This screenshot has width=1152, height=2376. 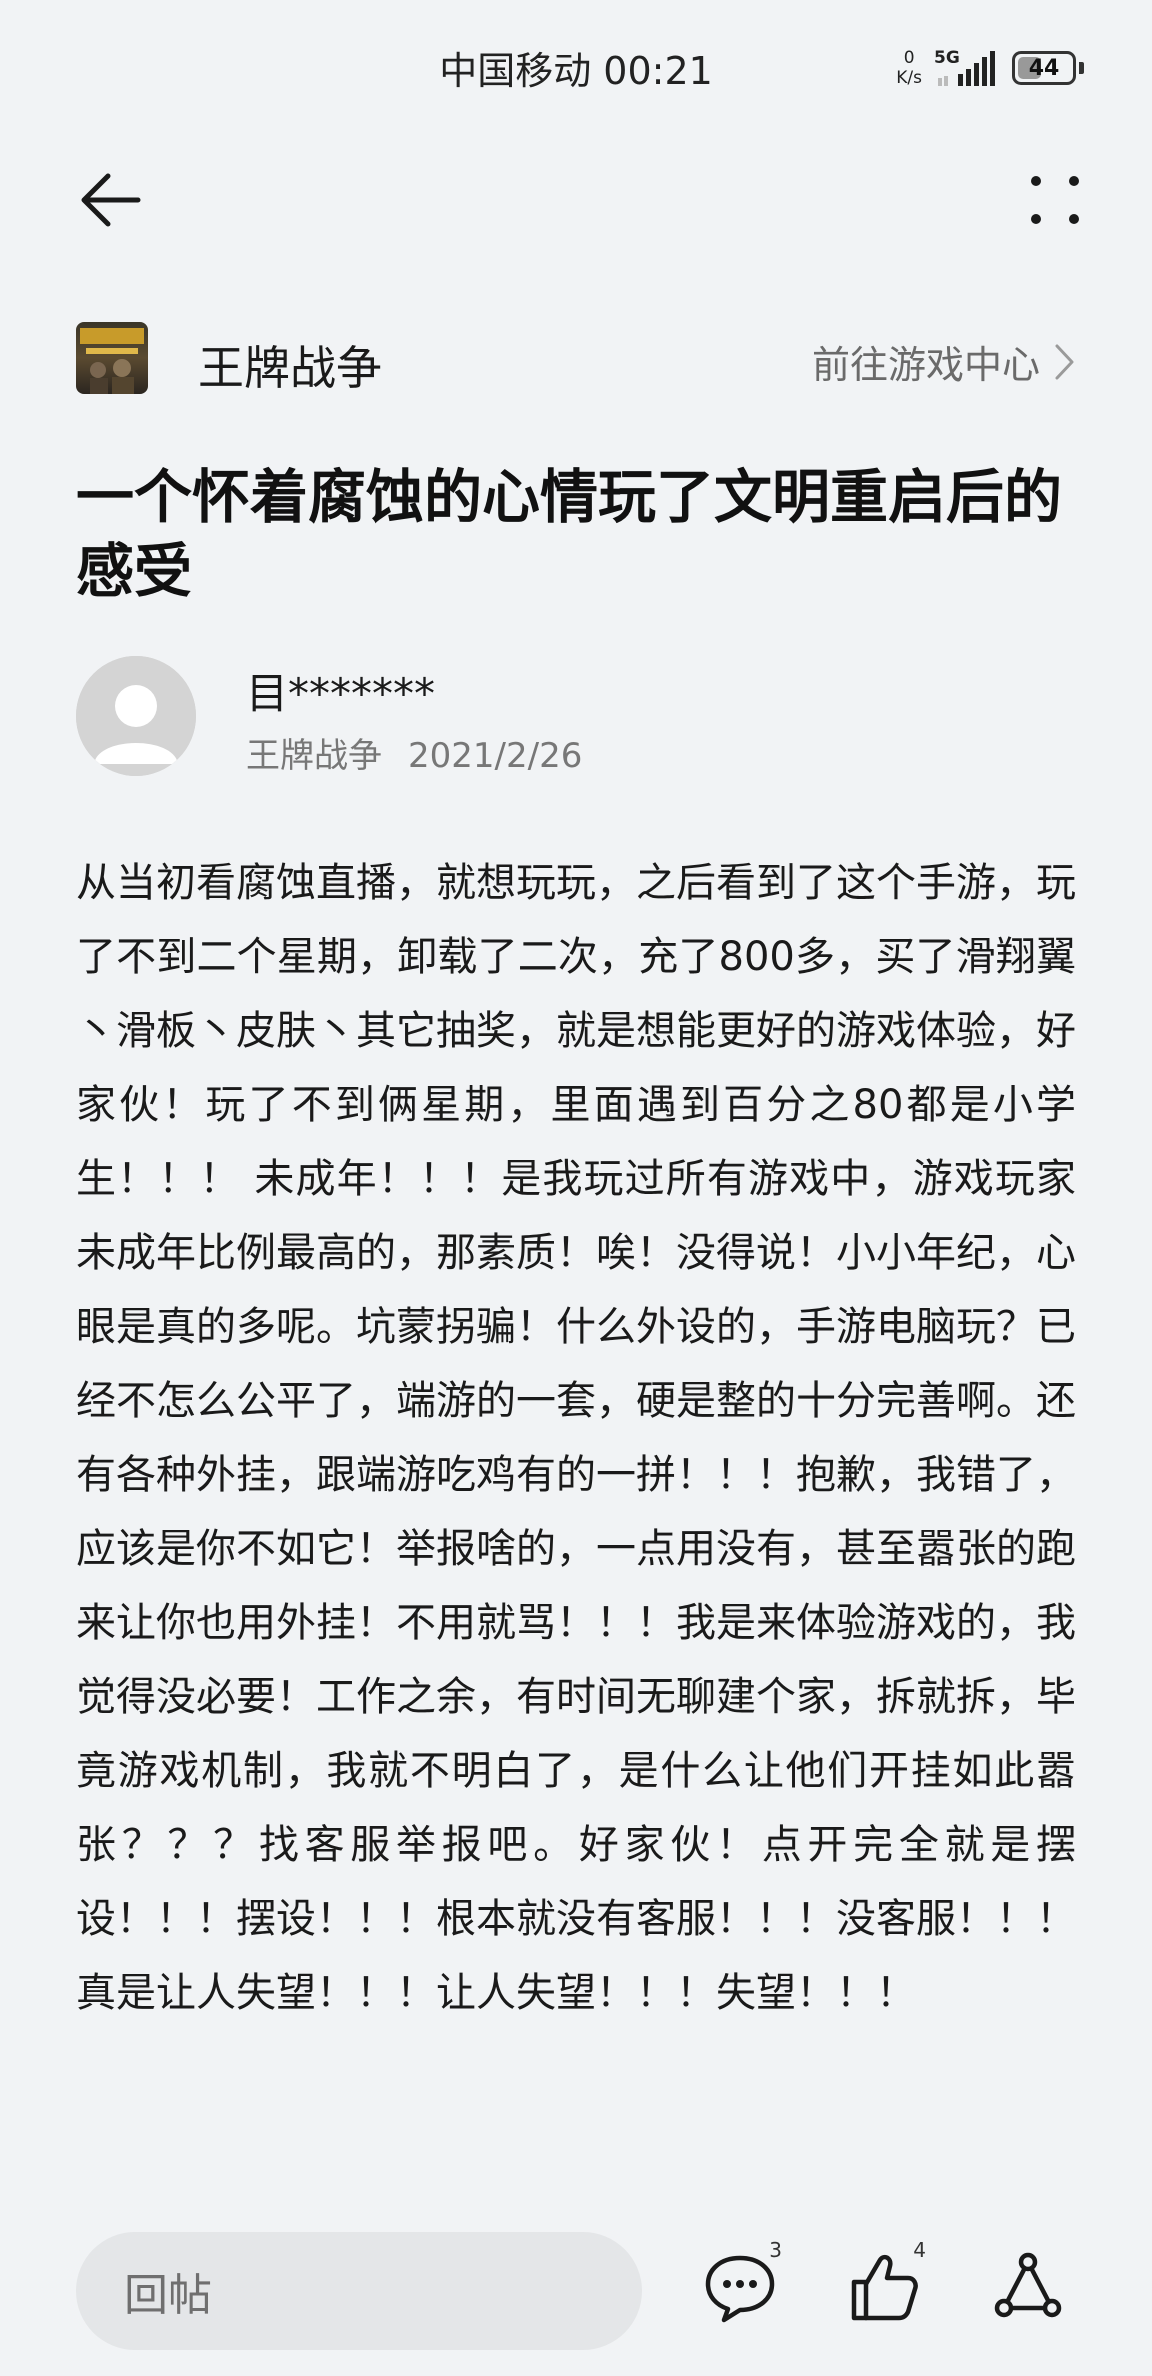 I want to click on post-title: 一个怀着腐蚀的心情玩了文明重启后的感受, so click(x=569, y=534).